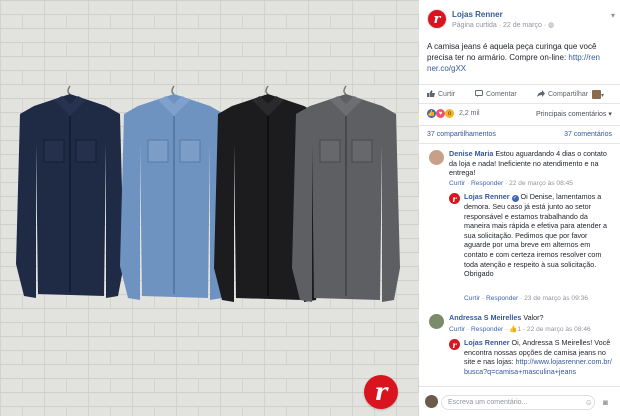 This screenshot has height=416, width=620. What do you see at coordinates (501, 94) in the screenshot?
I see `comment-label: Comentar` at bounding box center [501, 94].